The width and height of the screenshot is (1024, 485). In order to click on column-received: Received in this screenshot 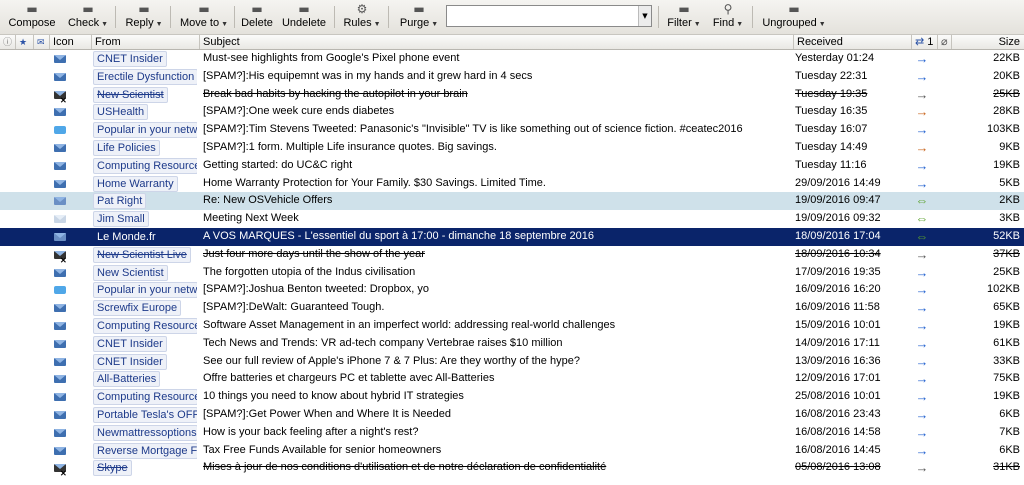, I will do `click(853, 42)`.